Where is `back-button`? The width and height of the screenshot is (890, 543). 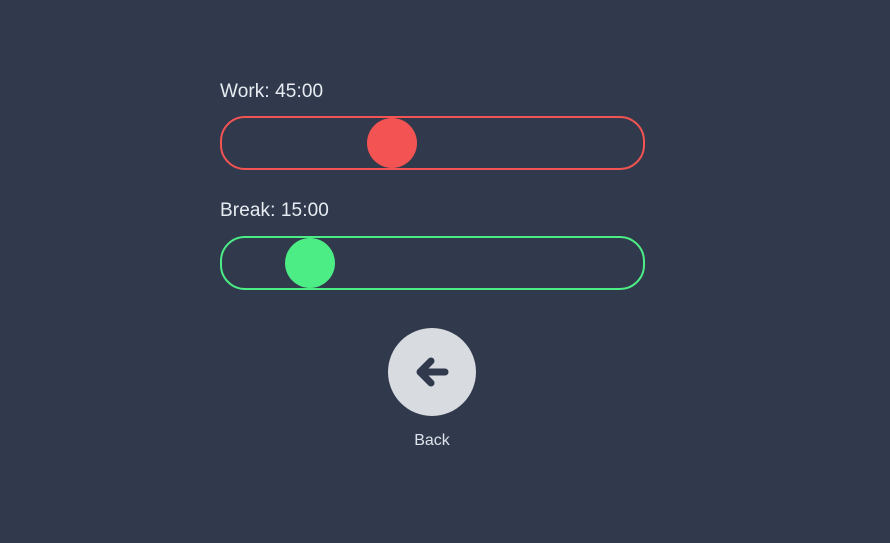
back-button is located at coordinates (432, 372).